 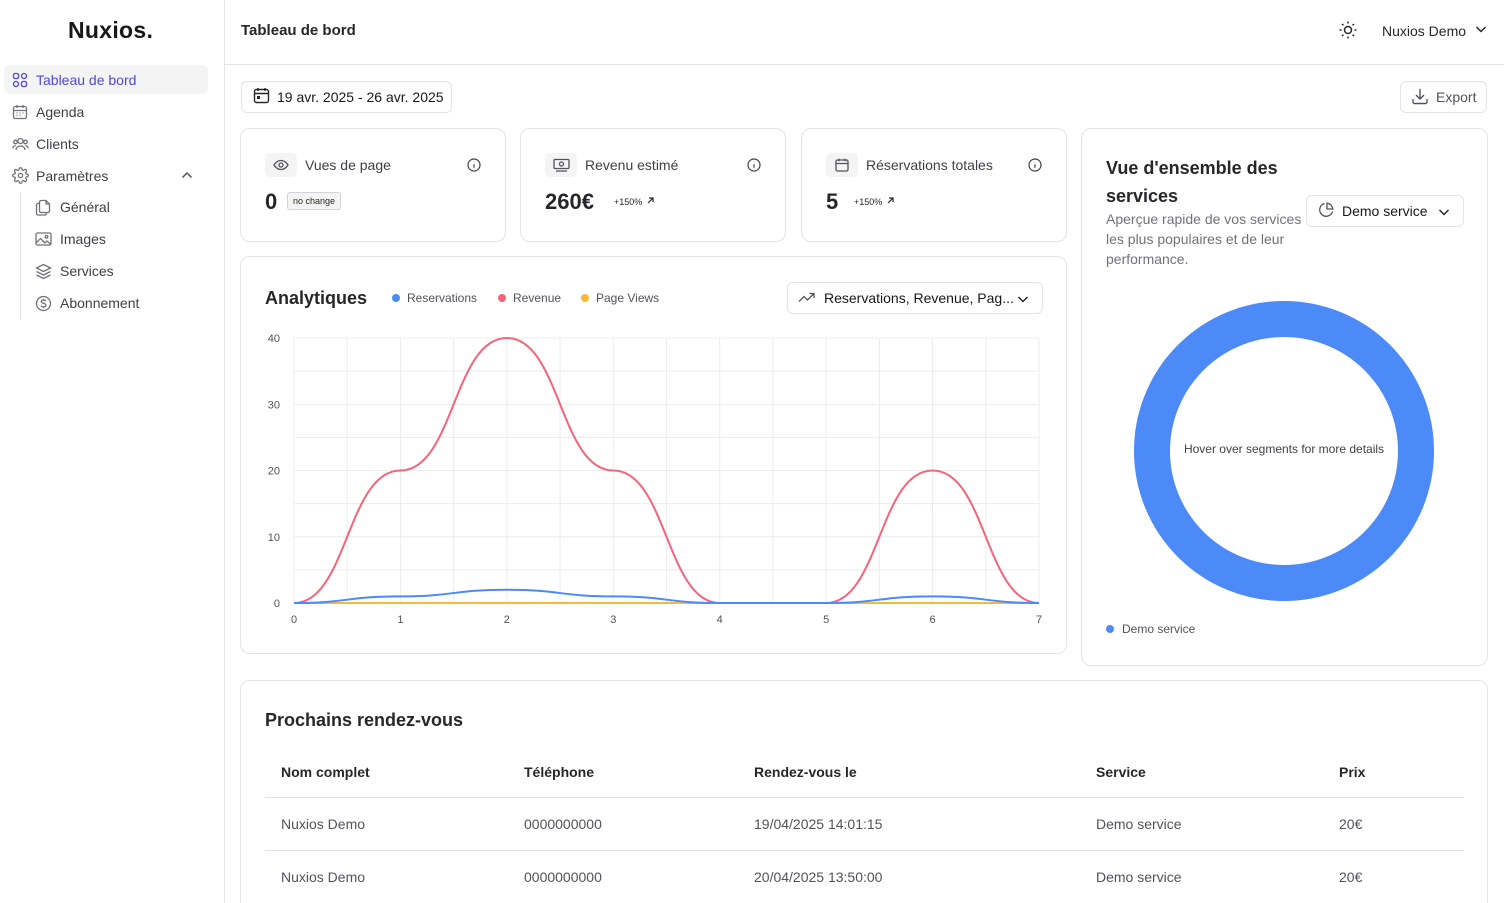 What do you see at coordinates (360, 97) in the screenshot?
I see `date-range-label: 19 avr. 2025 - 26 avr. 2025` at bounding box center [360, 97].